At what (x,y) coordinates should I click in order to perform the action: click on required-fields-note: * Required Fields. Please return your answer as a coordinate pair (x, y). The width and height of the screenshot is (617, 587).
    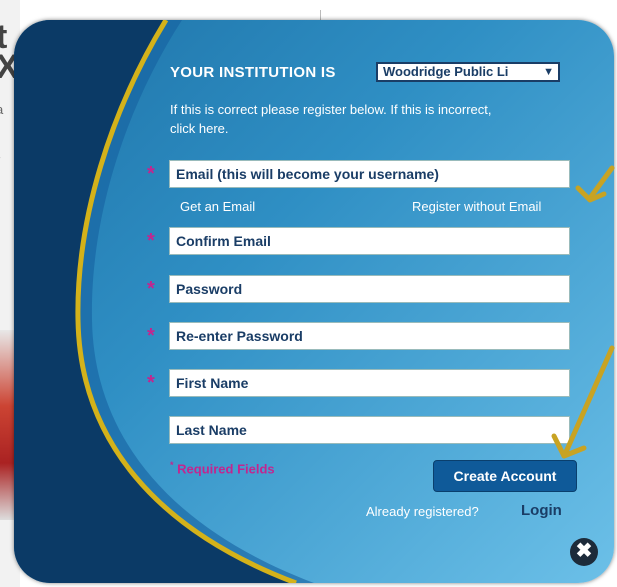
    Looking at the image, I should click on (222, 468).